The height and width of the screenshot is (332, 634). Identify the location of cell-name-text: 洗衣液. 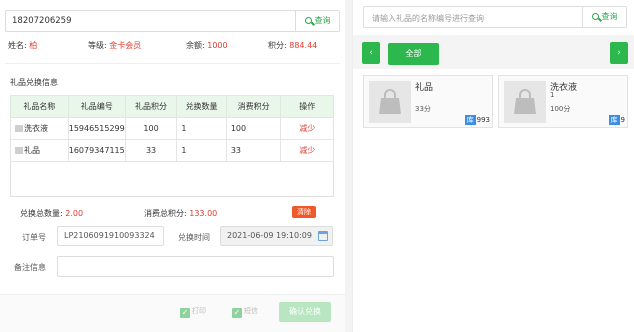
(36, 128).